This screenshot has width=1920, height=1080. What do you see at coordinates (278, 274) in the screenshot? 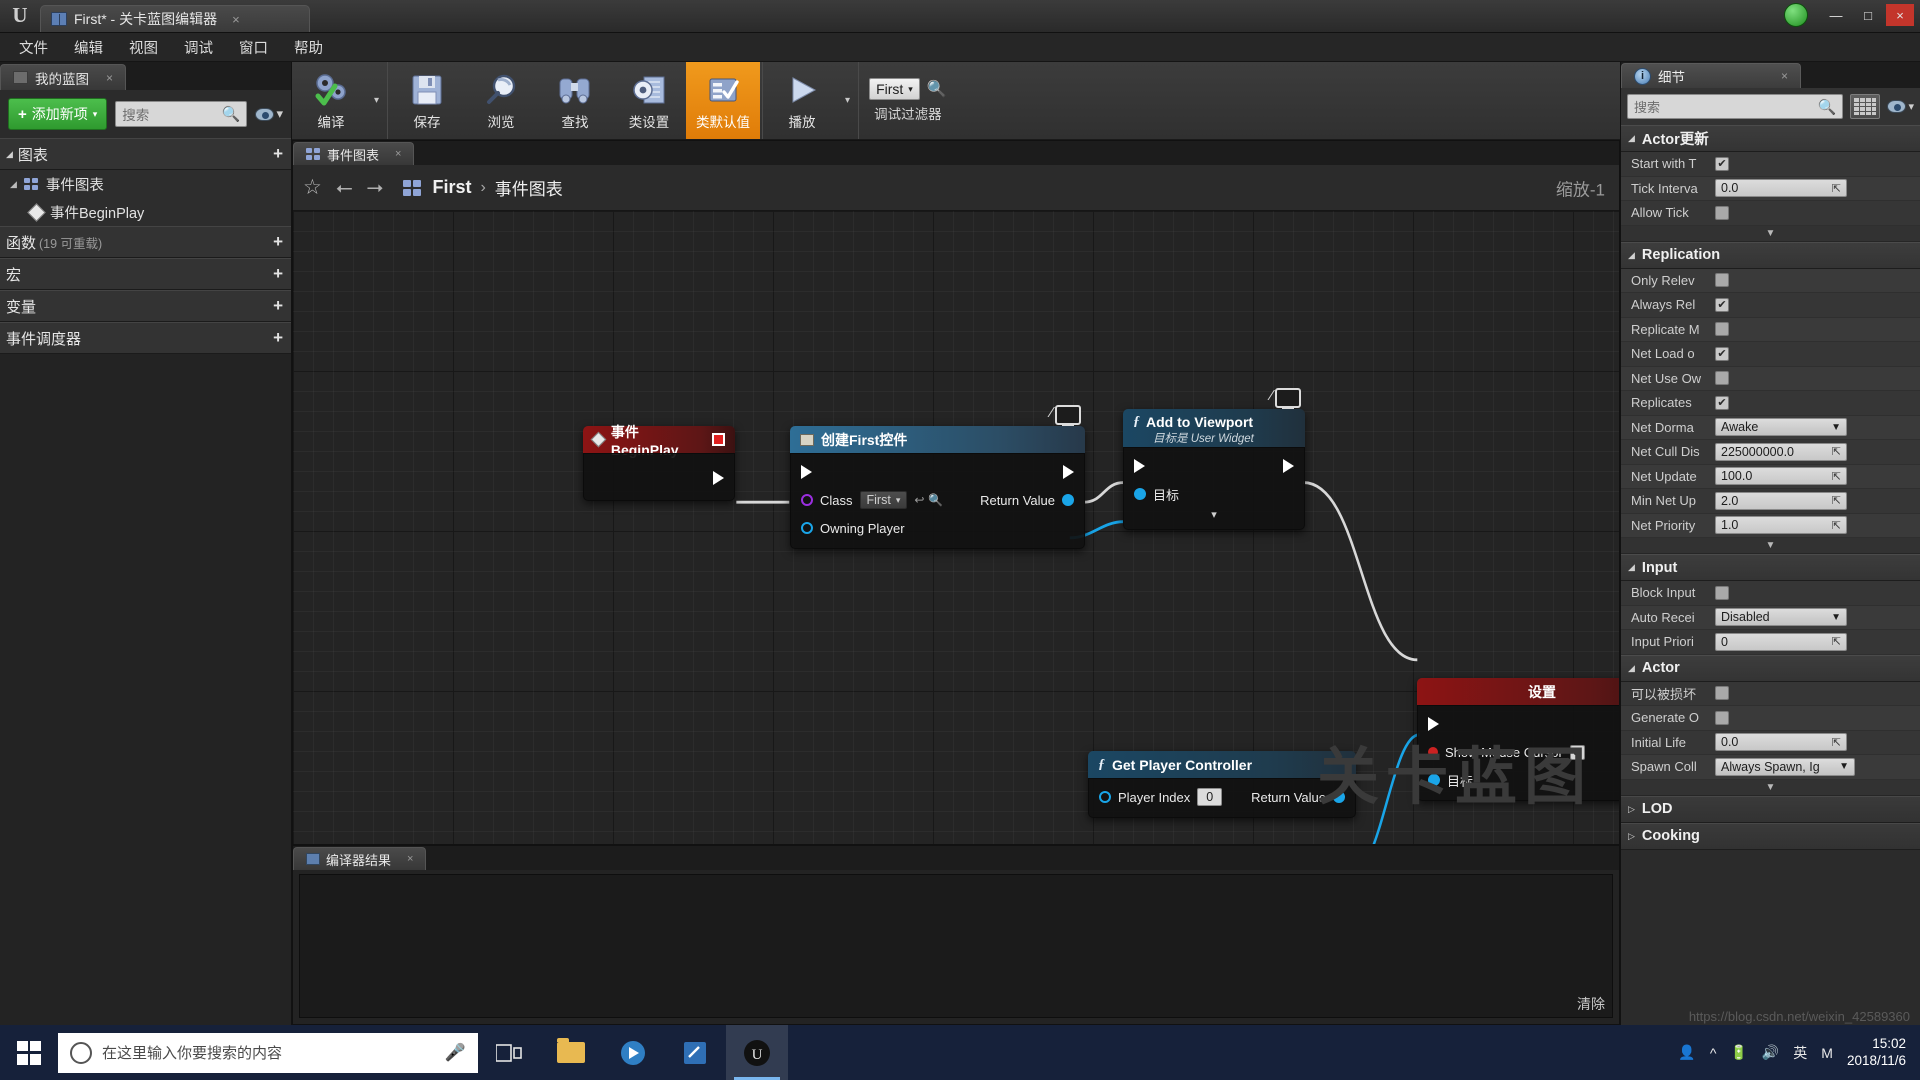
I see `add-macro-button: +` at bounding box center [278, 274].